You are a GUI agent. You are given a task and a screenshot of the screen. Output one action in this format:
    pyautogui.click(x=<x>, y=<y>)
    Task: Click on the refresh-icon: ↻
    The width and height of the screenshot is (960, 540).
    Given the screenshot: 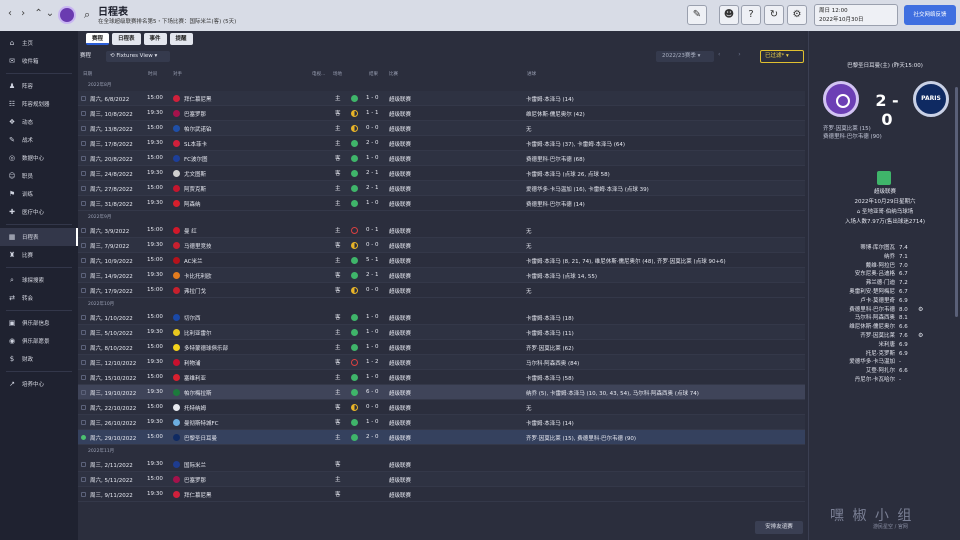 What is the action you would take?
    pyautogui.click(x=774, y=15)
    